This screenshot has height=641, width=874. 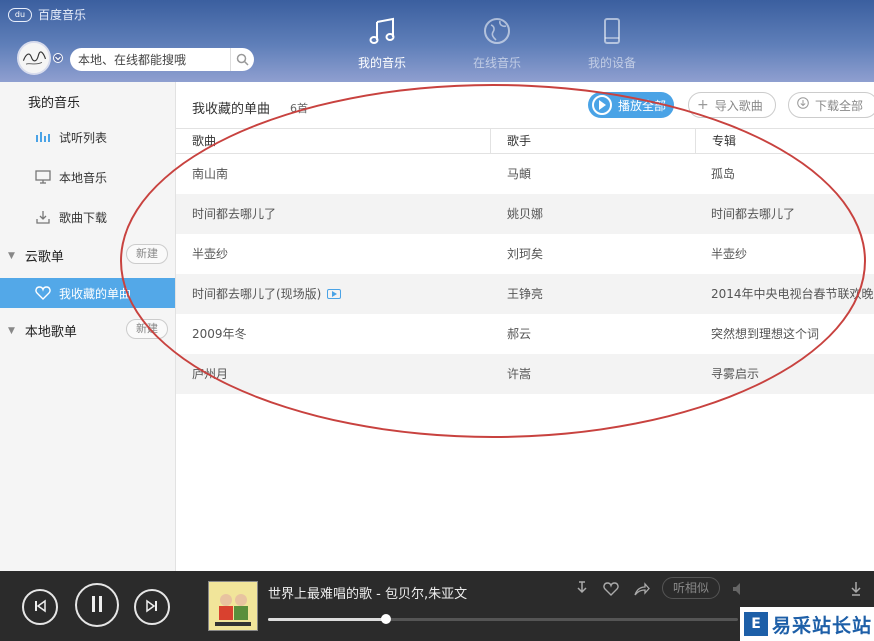 I want to click on sidebar-item-label: 本地音乐, so click(x=83, y=177).